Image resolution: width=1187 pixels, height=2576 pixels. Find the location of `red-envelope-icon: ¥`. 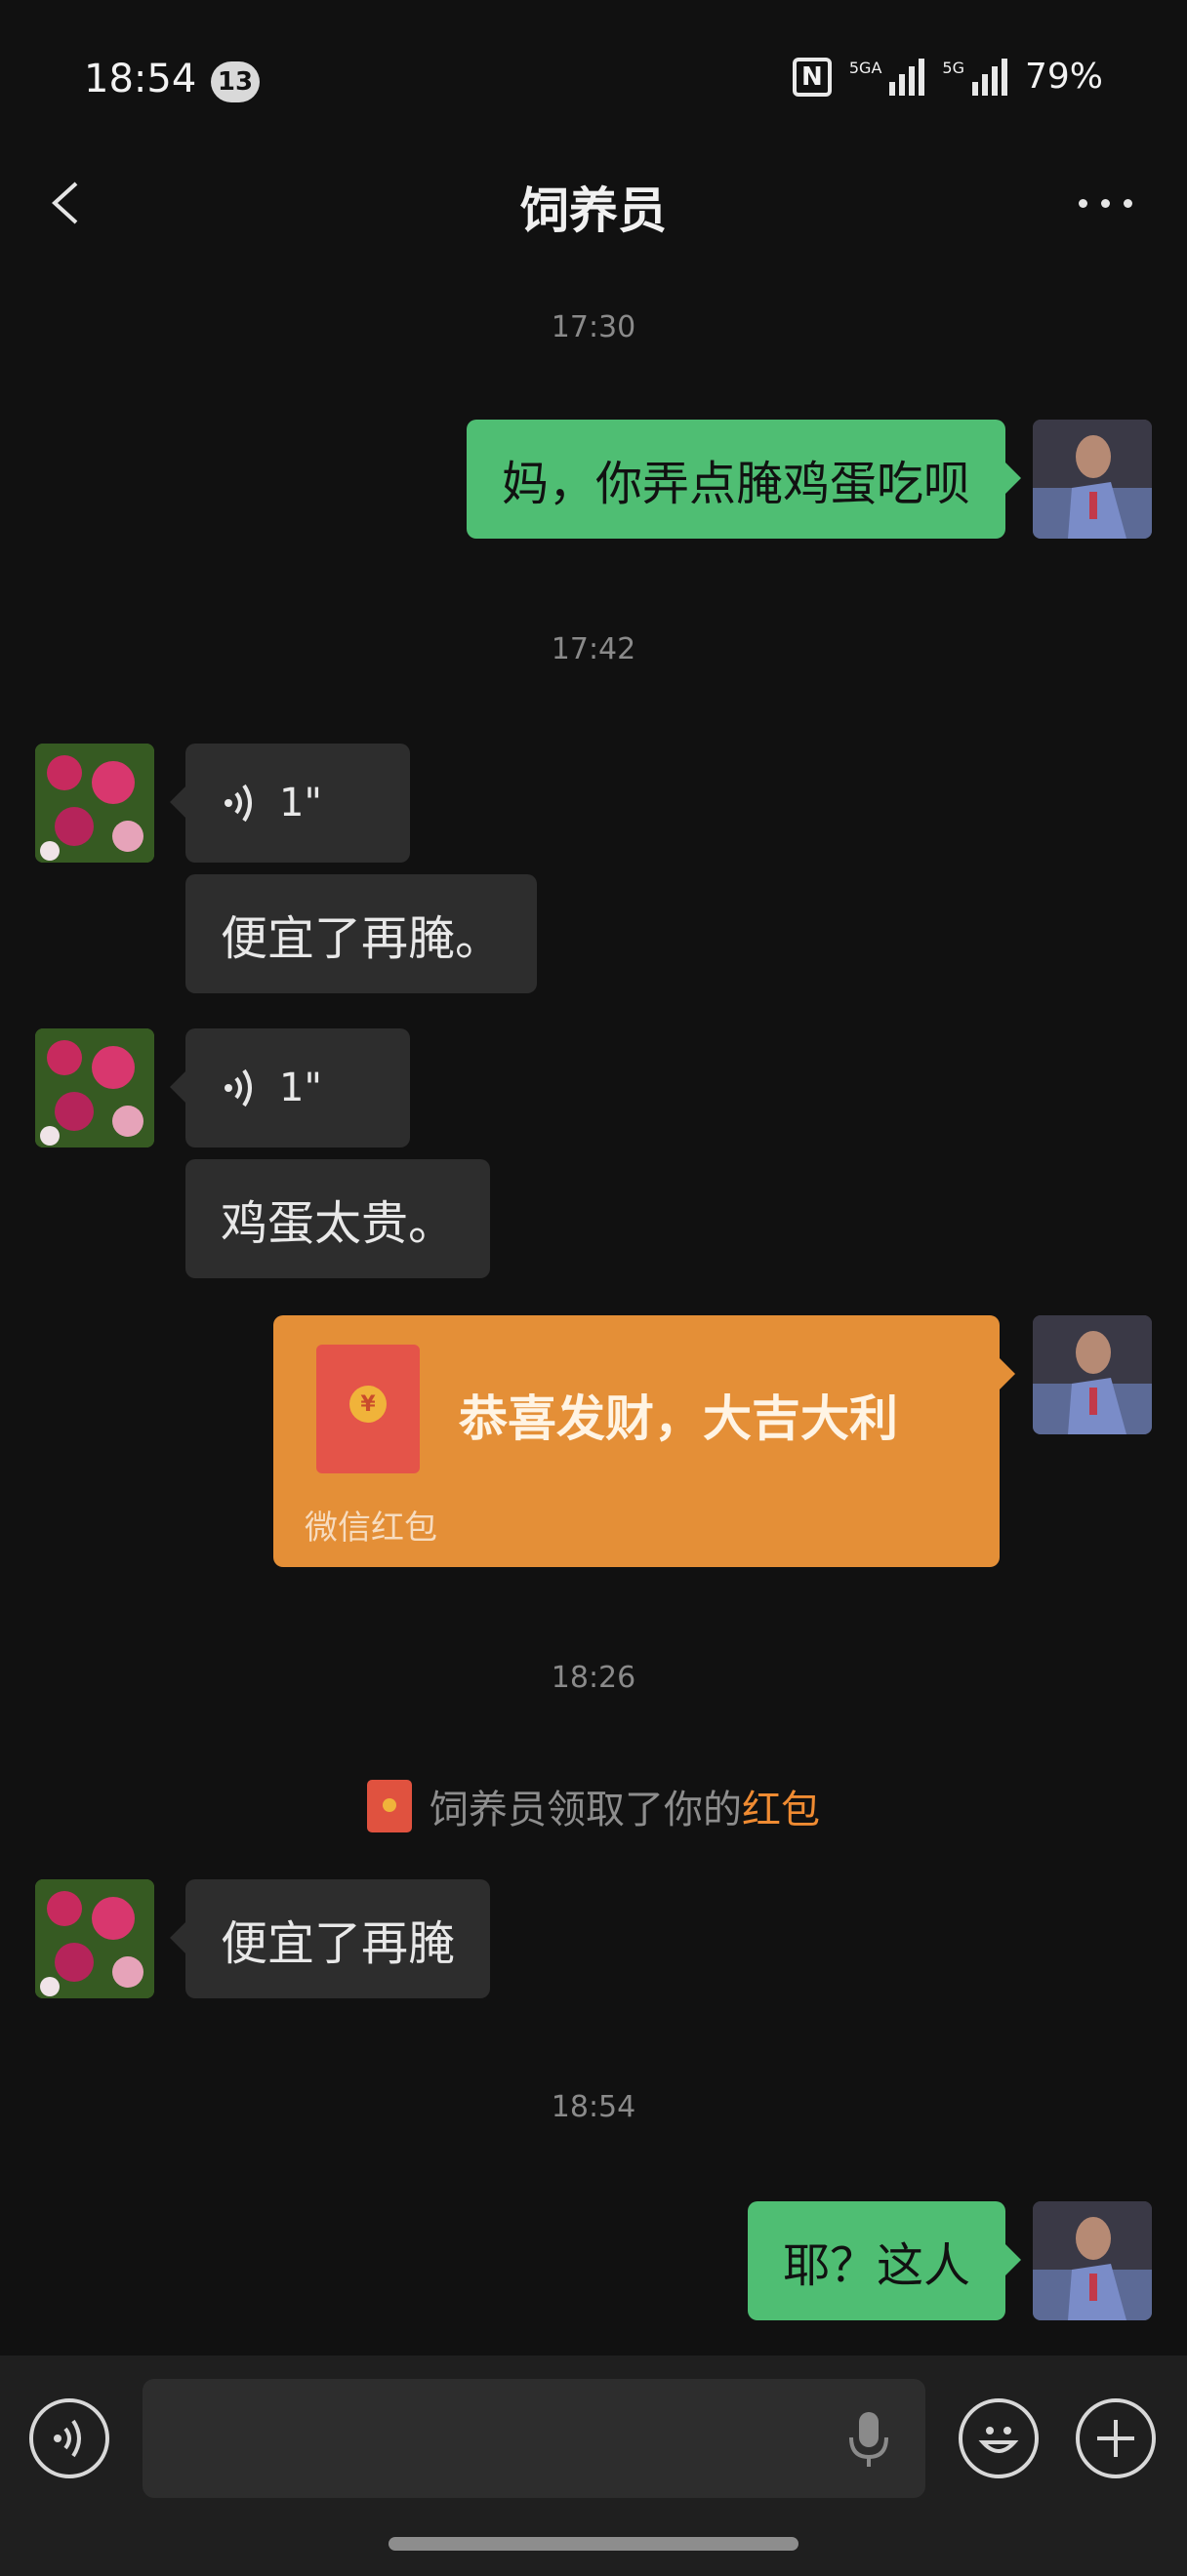

red-envelope-icon: ¥ is located at coordinates (368, 1409).